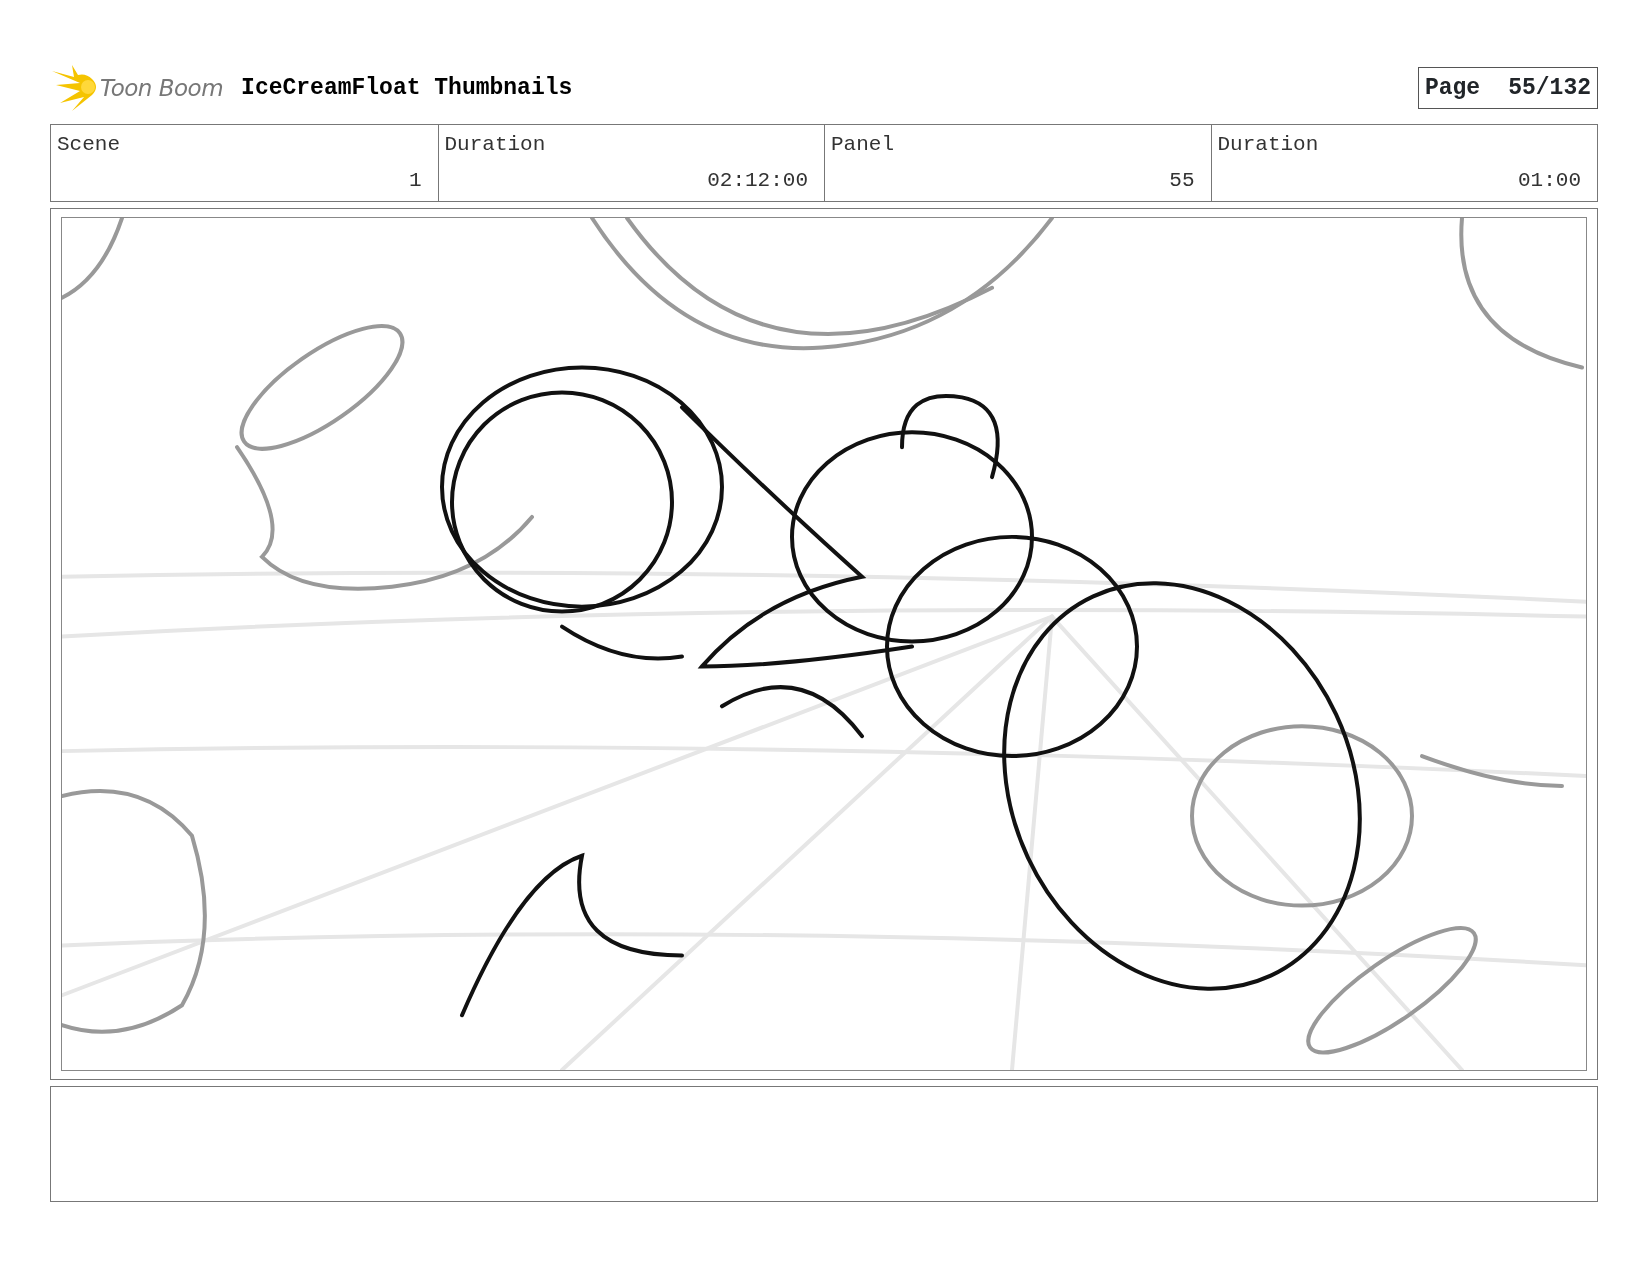 Image resolution: width=1650 pixels, height=1275 pixels. Describe the element at coordinates (162, 88) in the screenshot. I see `logo-text: Toon Boom` at that location.